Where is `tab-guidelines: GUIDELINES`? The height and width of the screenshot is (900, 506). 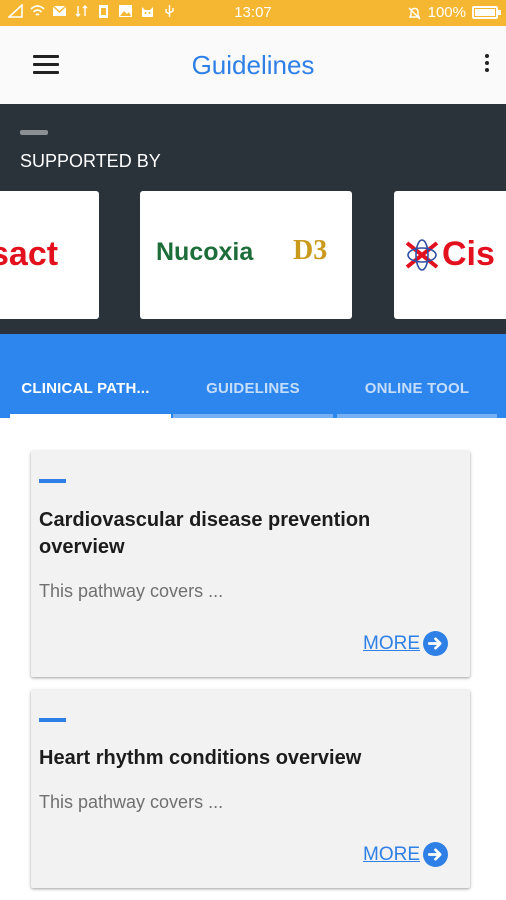
tab-guidelines: GUIDELINES is located at coordinates (253, 376).